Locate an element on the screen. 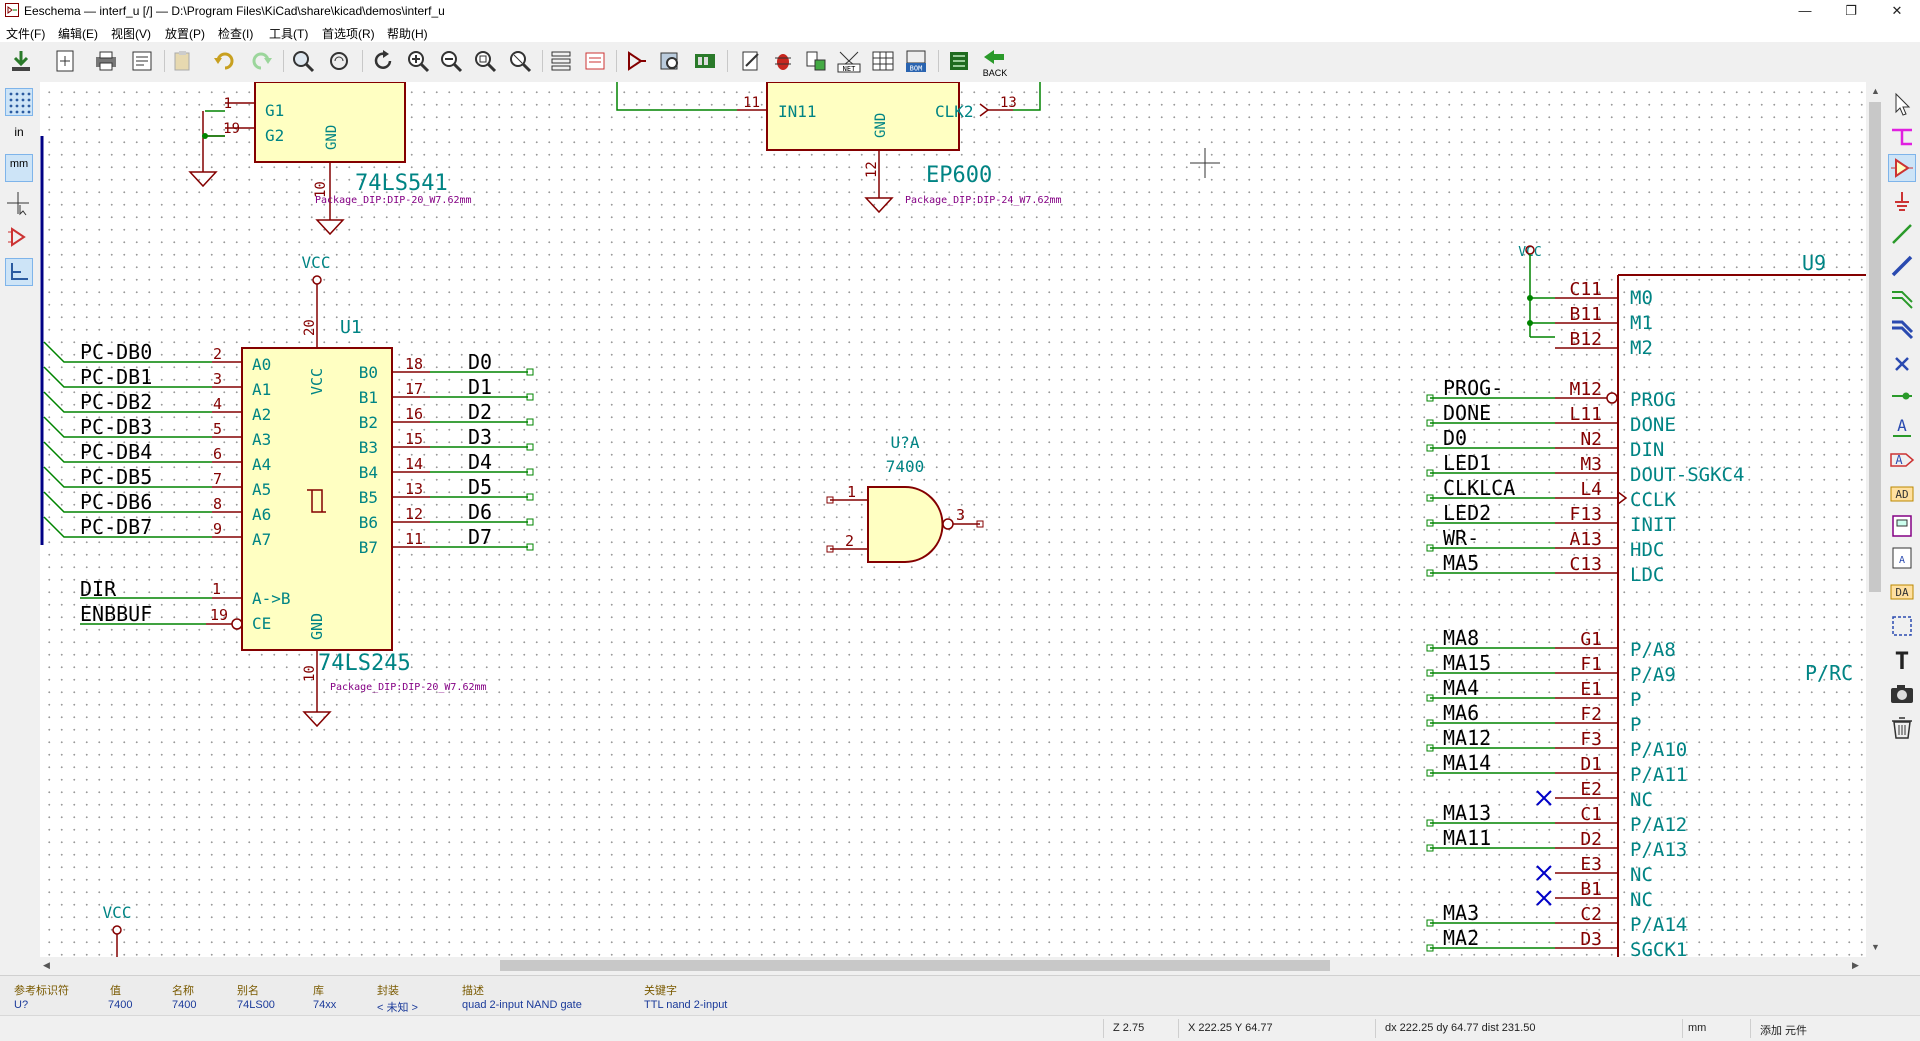 The height and width of the screenshot is (1041, 1920). component-ref: U?A is located at coordinates (905, 442).